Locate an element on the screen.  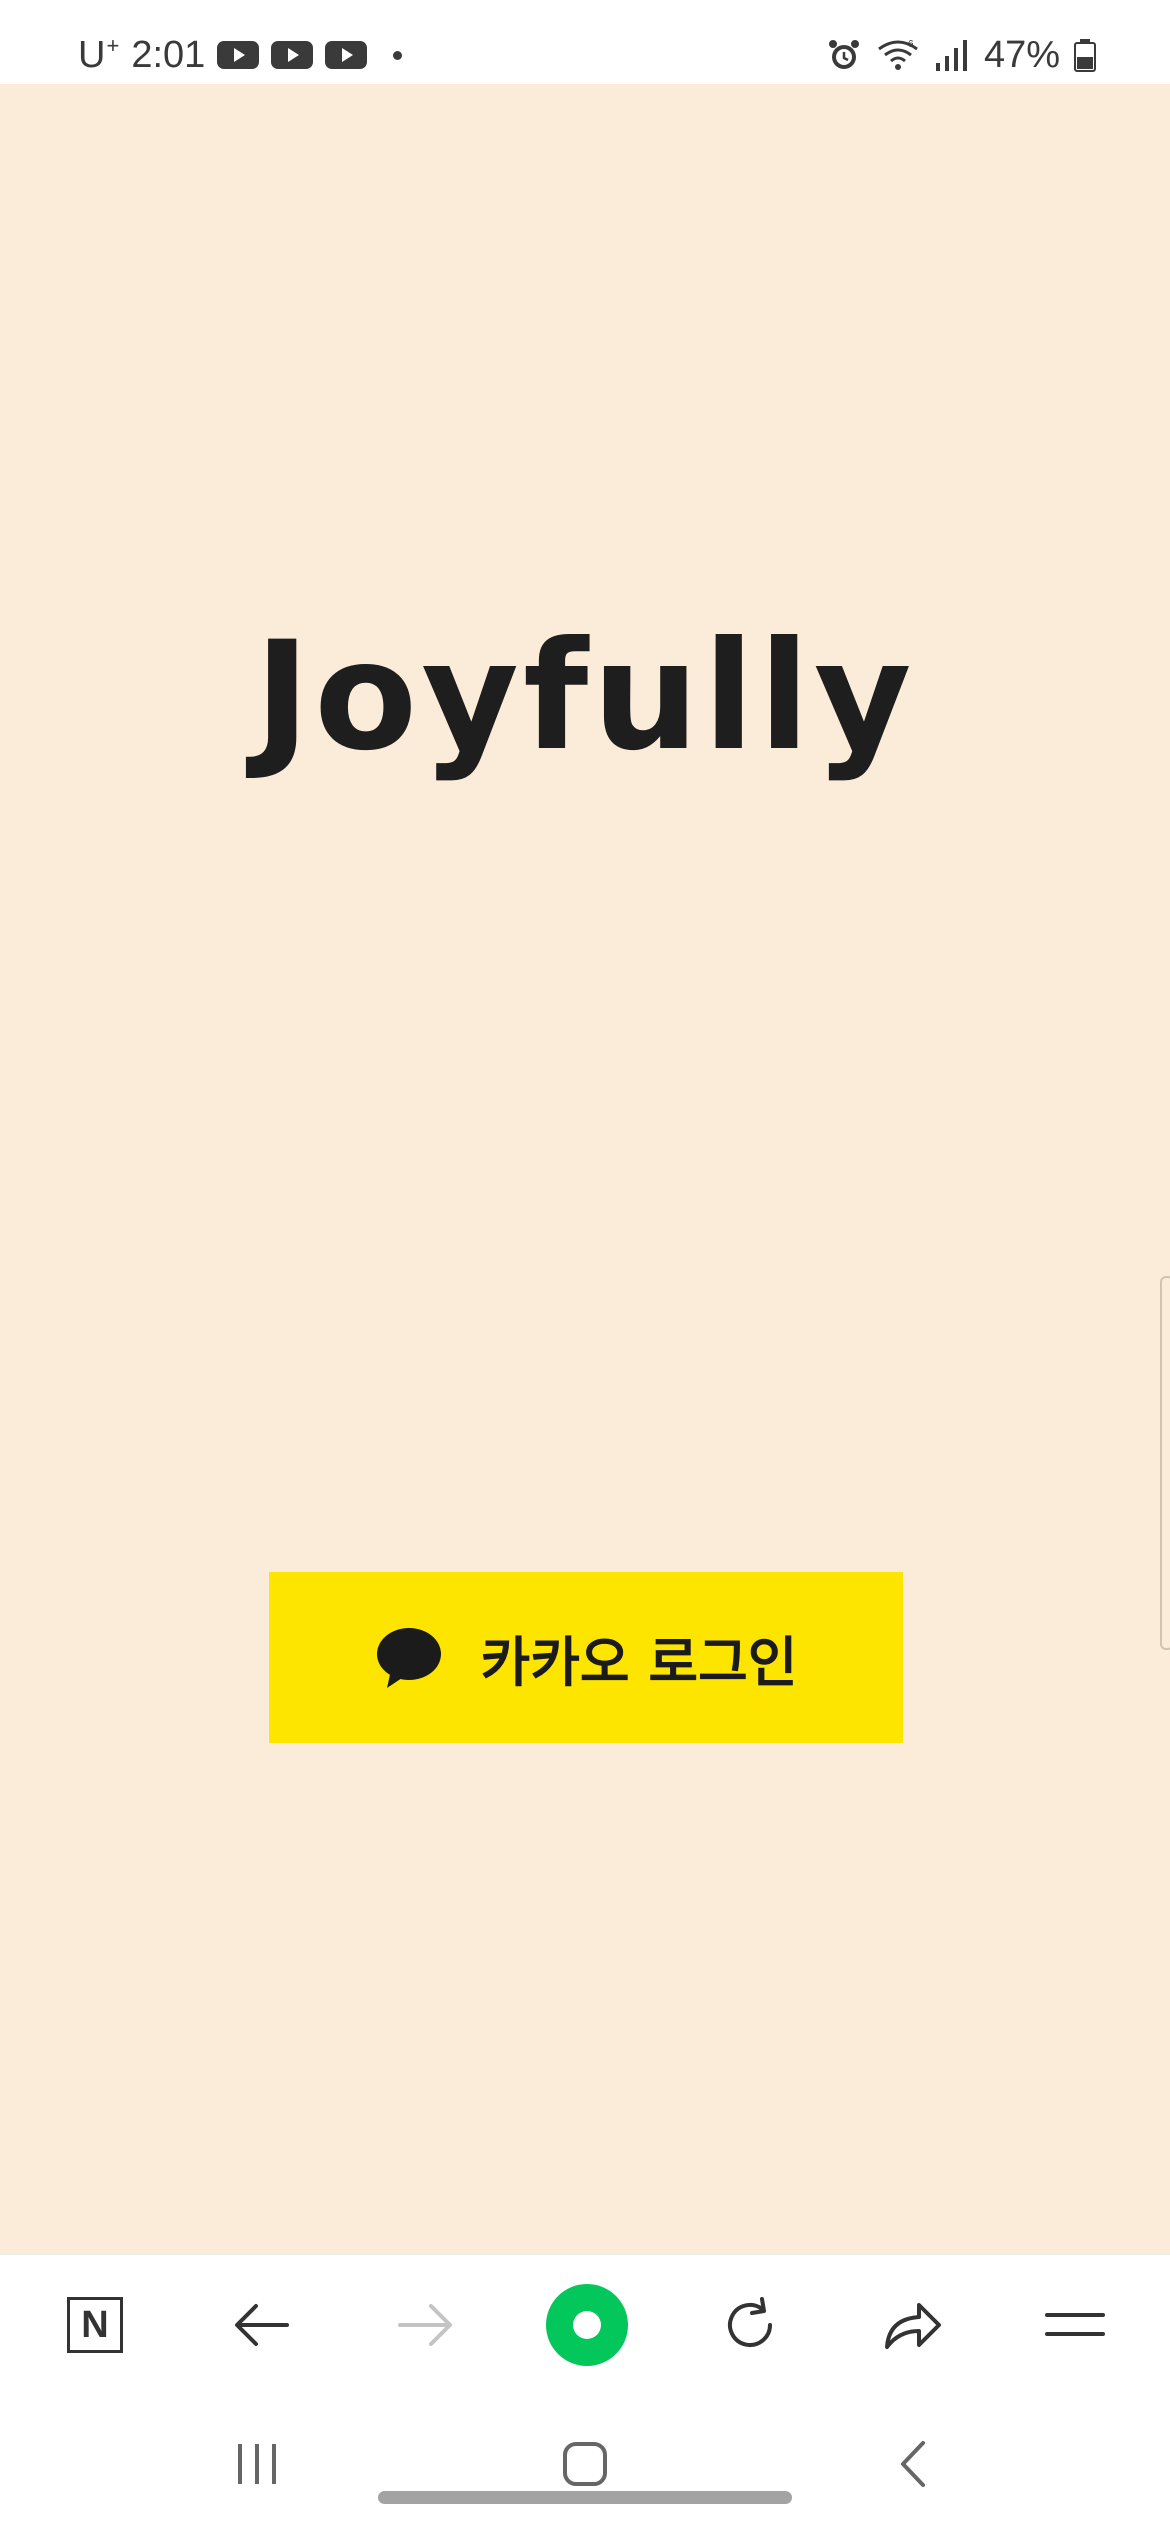
speech-bubble-icon is located at coordinates (408, 1657).